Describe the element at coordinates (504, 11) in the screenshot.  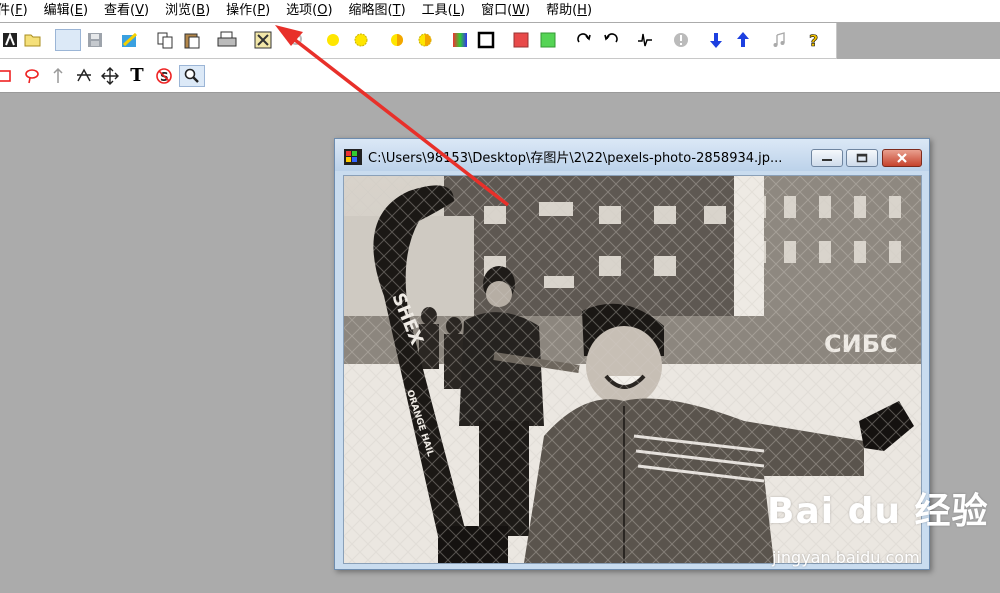
I see `menu-item-8: 窗口(W)` at that location.